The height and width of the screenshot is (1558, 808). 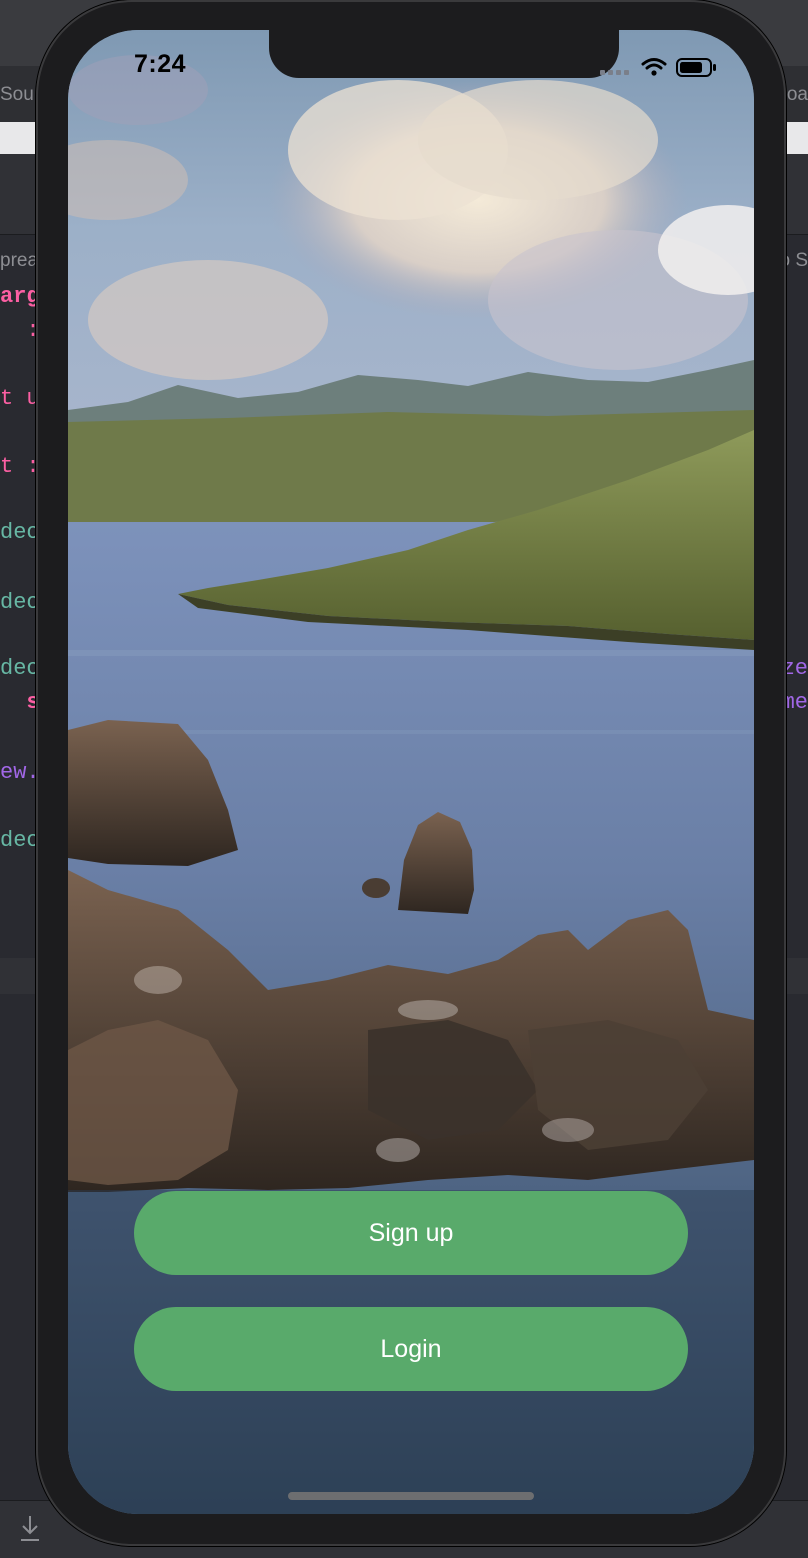 I want to click on device-notch, so click(x=444, y=54).